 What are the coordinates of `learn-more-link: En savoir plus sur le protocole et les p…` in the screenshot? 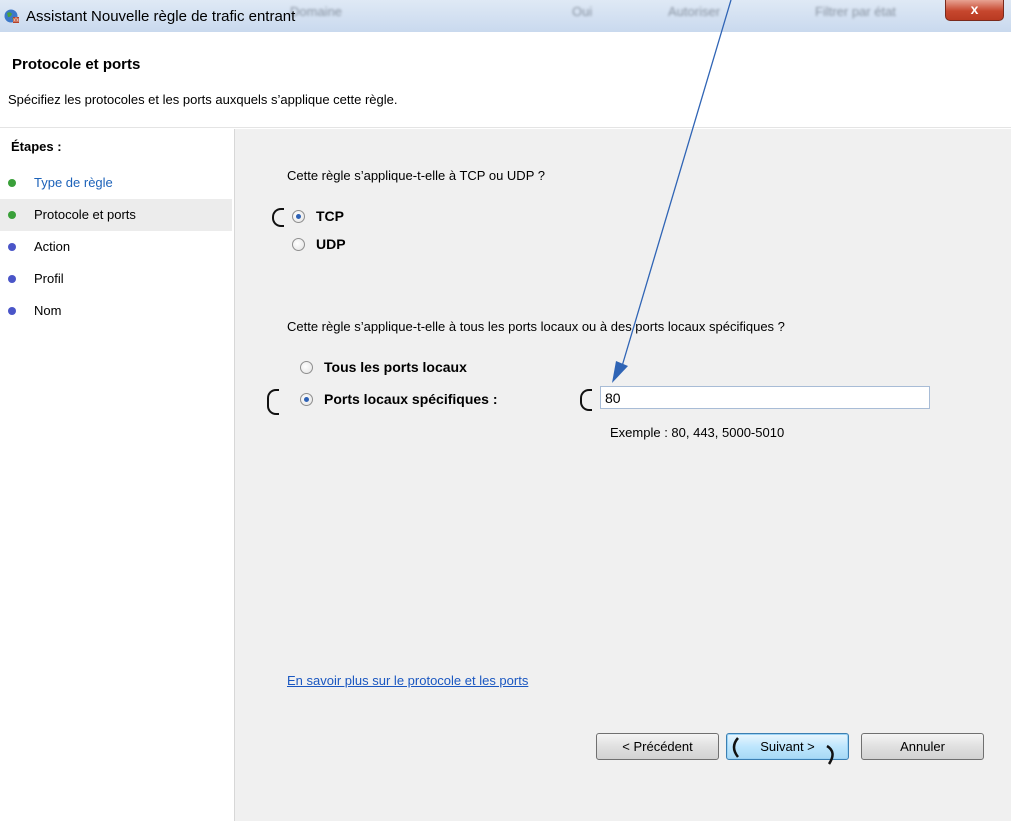 It's located at (407, 680).